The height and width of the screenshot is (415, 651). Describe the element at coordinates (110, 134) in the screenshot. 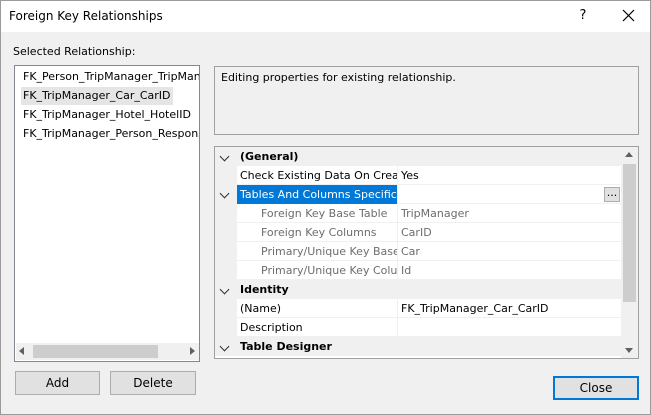

I see `list-item: FK_TripManager_Person_Respons` at that location.